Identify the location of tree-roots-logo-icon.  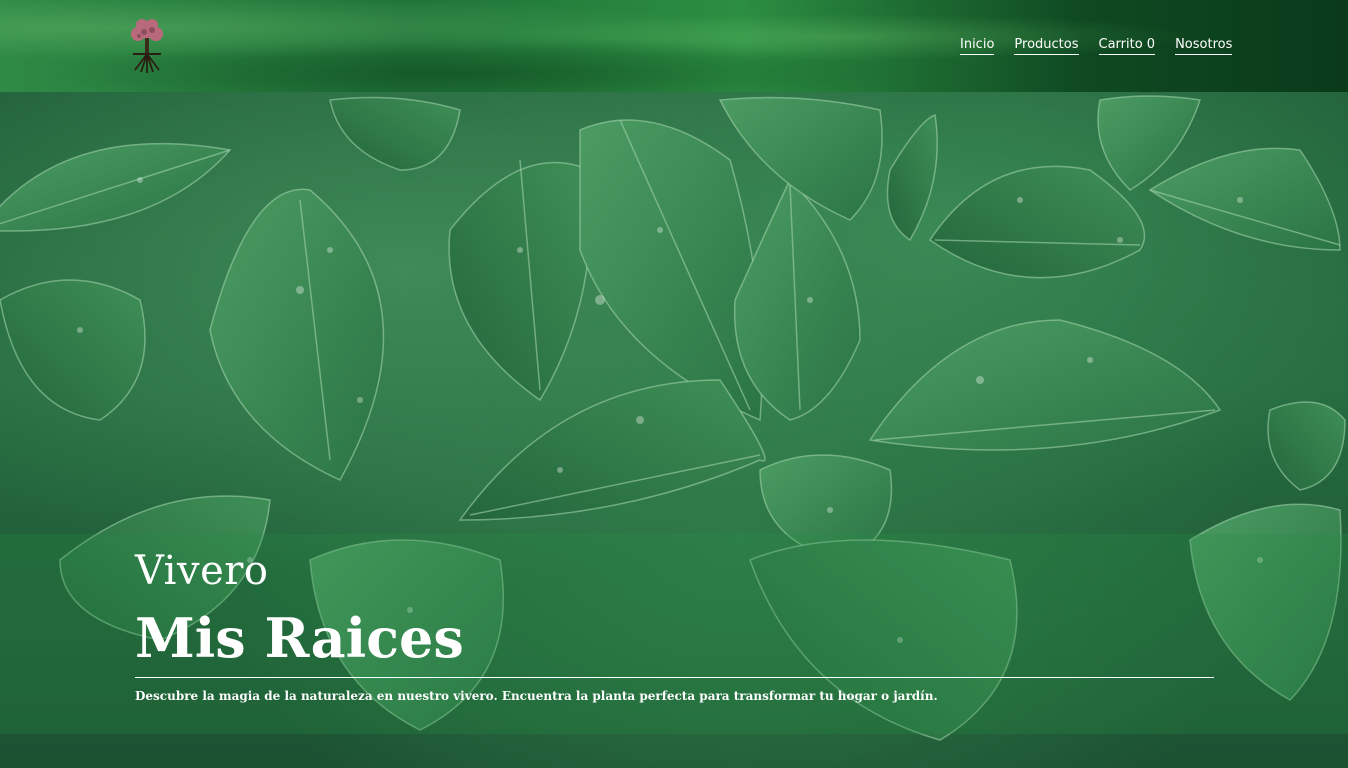
(147, 46).